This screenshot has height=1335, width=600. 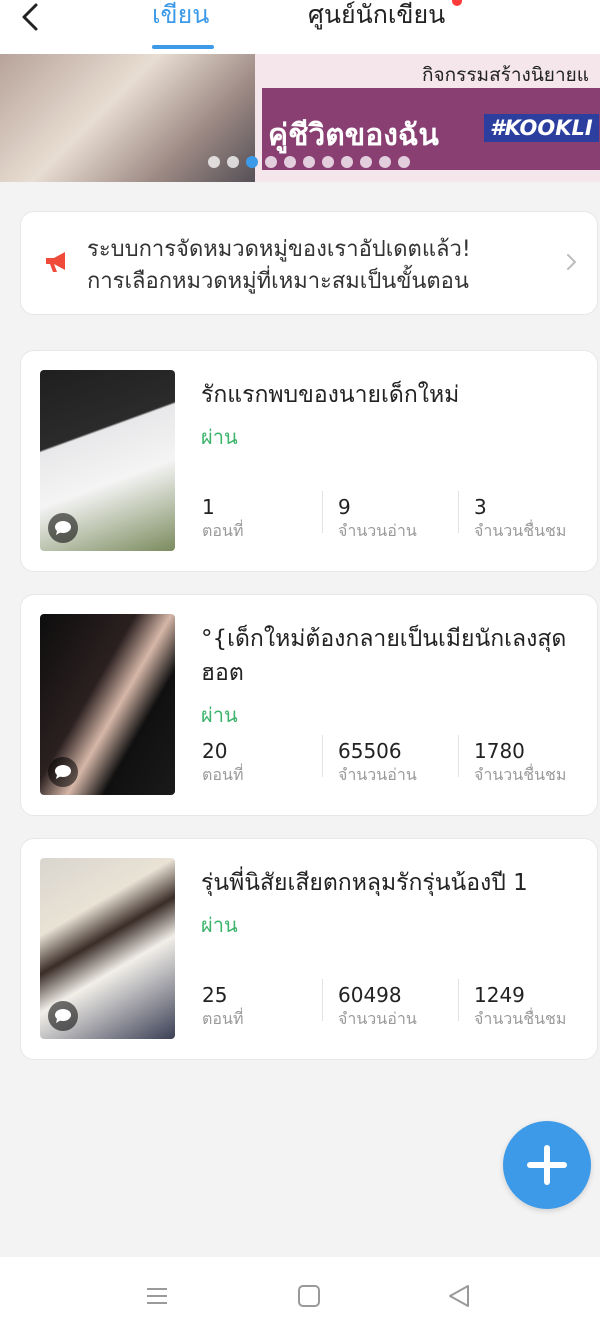 I want to click on reads-value: 60498, so click(x=370, y=995).